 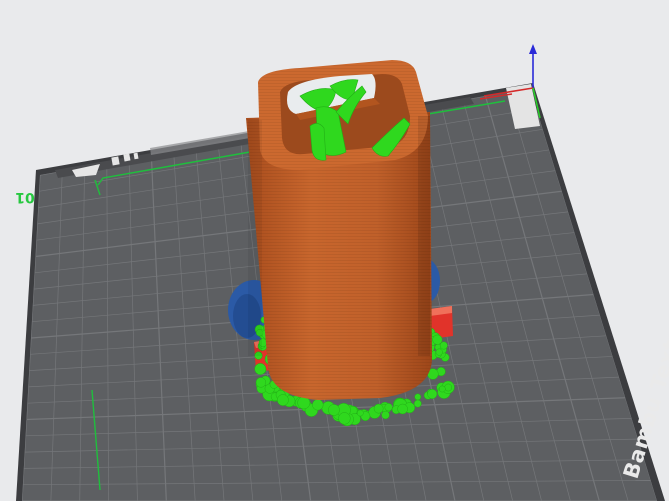 I want to click on plate-number-label: 01, so click(x=24, y=197).